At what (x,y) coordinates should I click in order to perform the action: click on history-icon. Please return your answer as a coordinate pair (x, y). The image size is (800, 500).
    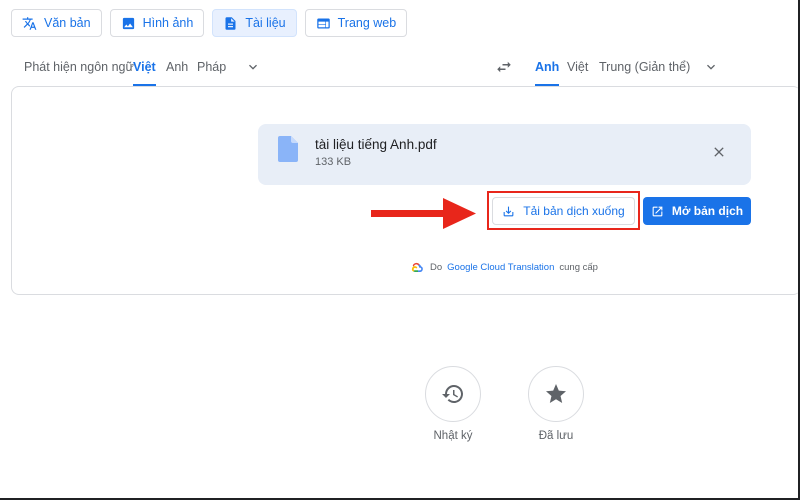
    Looking at the image, I should click on (452, 394).